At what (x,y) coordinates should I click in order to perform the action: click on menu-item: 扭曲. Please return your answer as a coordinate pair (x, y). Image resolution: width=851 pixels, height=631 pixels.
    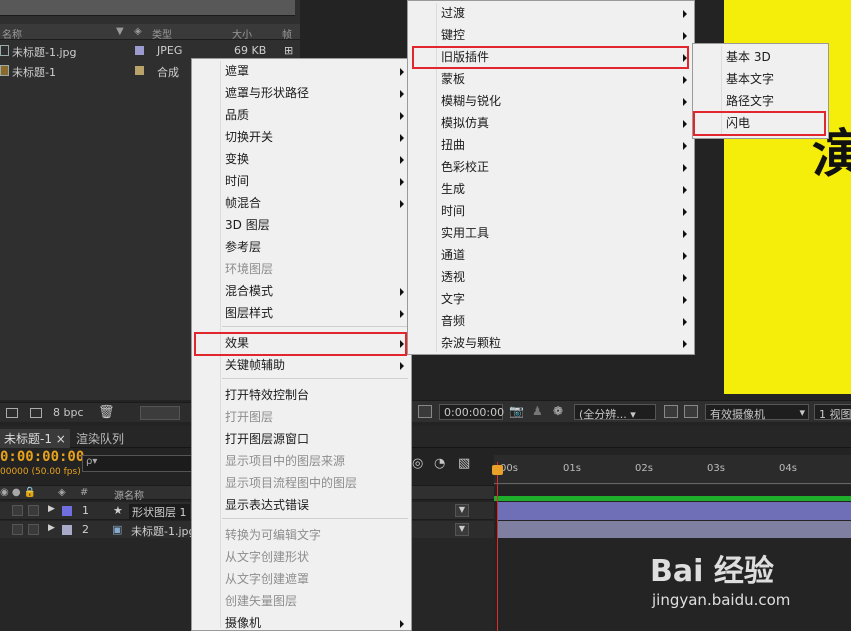
    Looking at the image, I should click on (551, 145).